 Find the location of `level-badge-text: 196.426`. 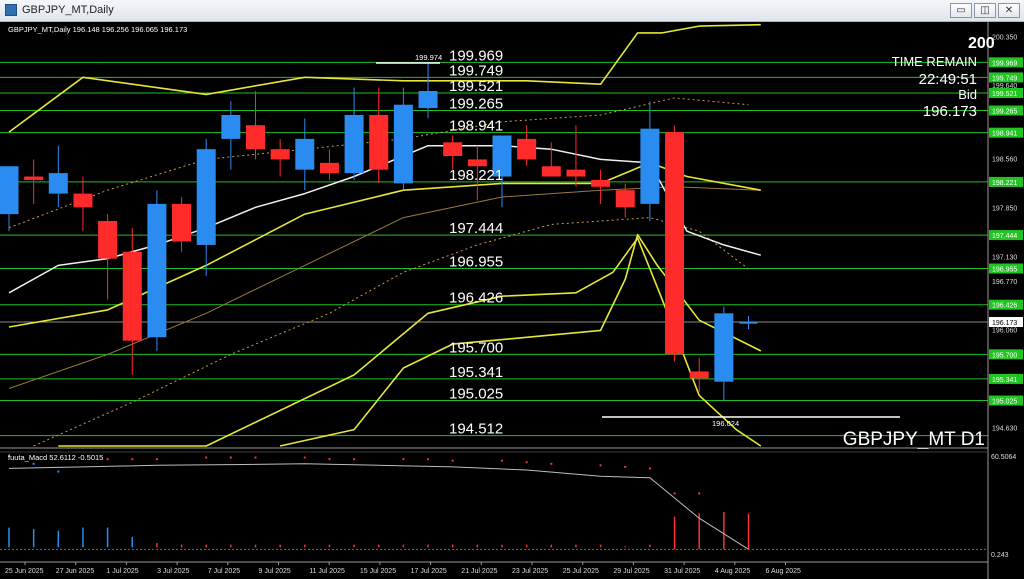

level-badge-text: 196.426 is located at coordinates (1004, 306).